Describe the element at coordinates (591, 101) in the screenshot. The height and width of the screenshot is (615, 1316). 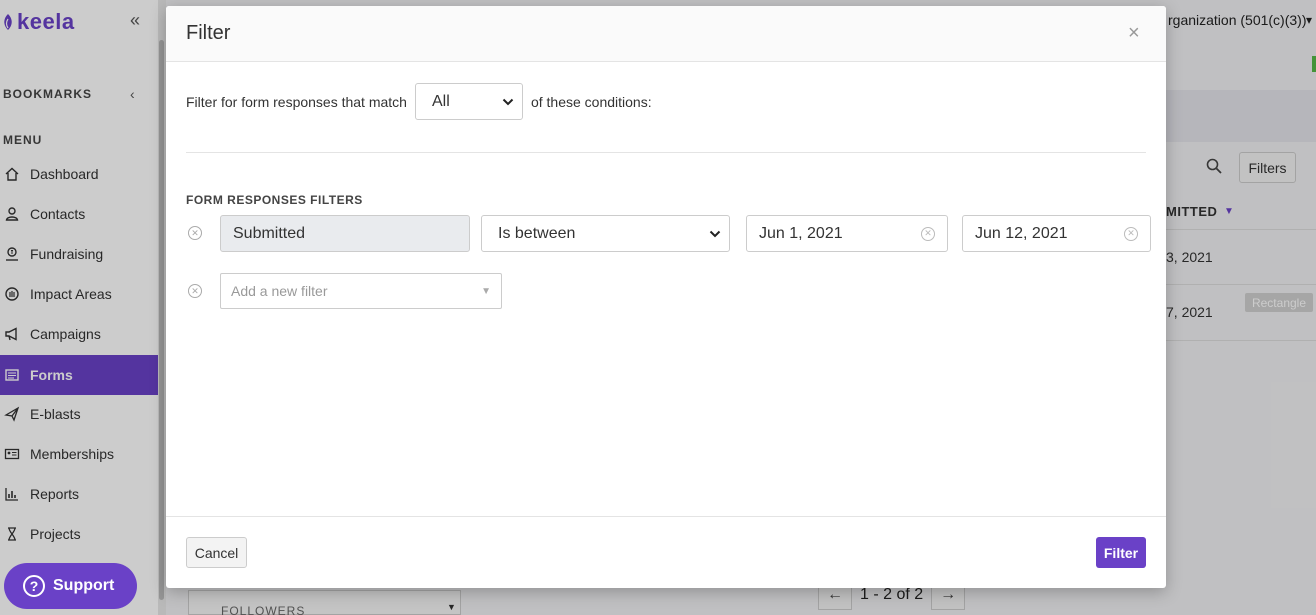
I see `match-suffix-text: of these conditions:` at that location.